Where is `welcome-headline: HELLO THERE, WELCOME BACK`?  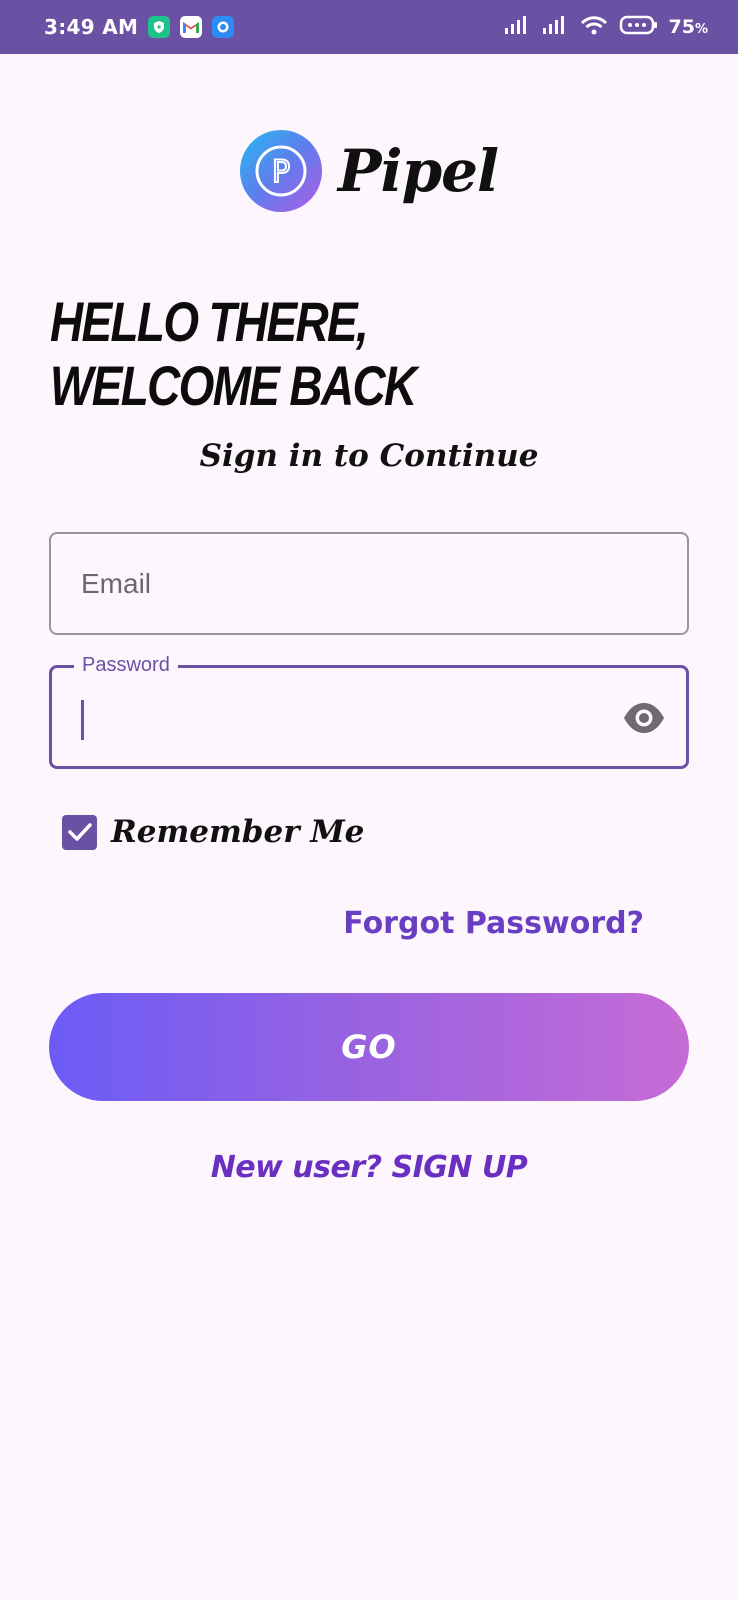
welcome-headline: HELLO THERE, WELCOME BACK is located at coordinates (296, 354).